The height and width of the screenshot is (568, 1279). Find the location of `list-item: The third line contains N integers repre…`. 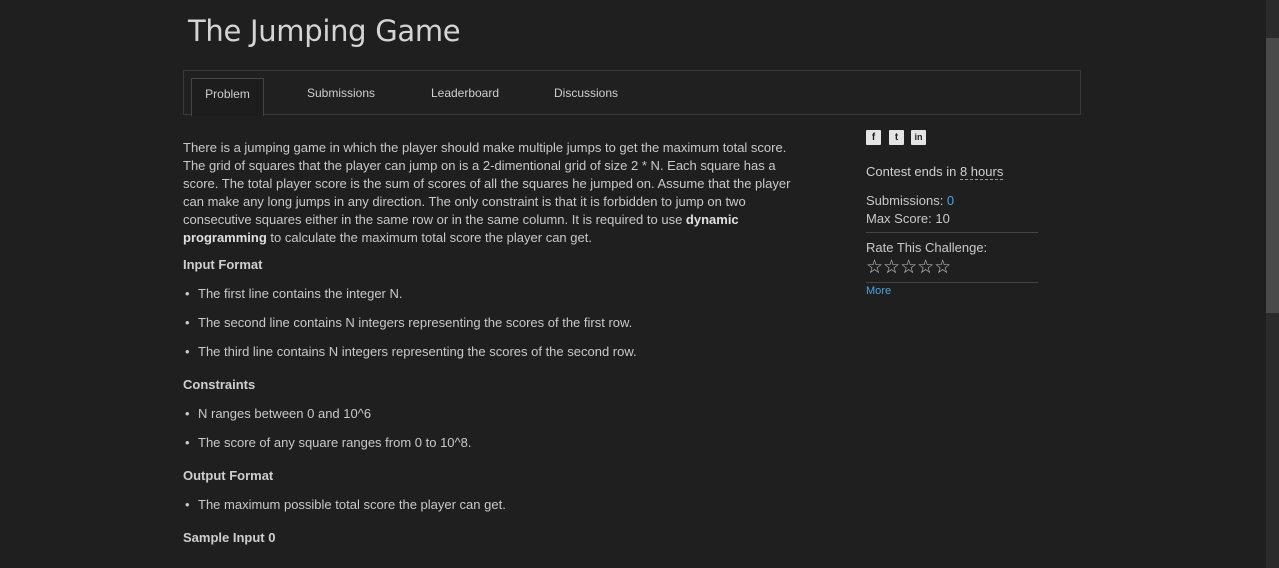

list-item: The third line contains N integers repre… is located at coordinates (495, 352).